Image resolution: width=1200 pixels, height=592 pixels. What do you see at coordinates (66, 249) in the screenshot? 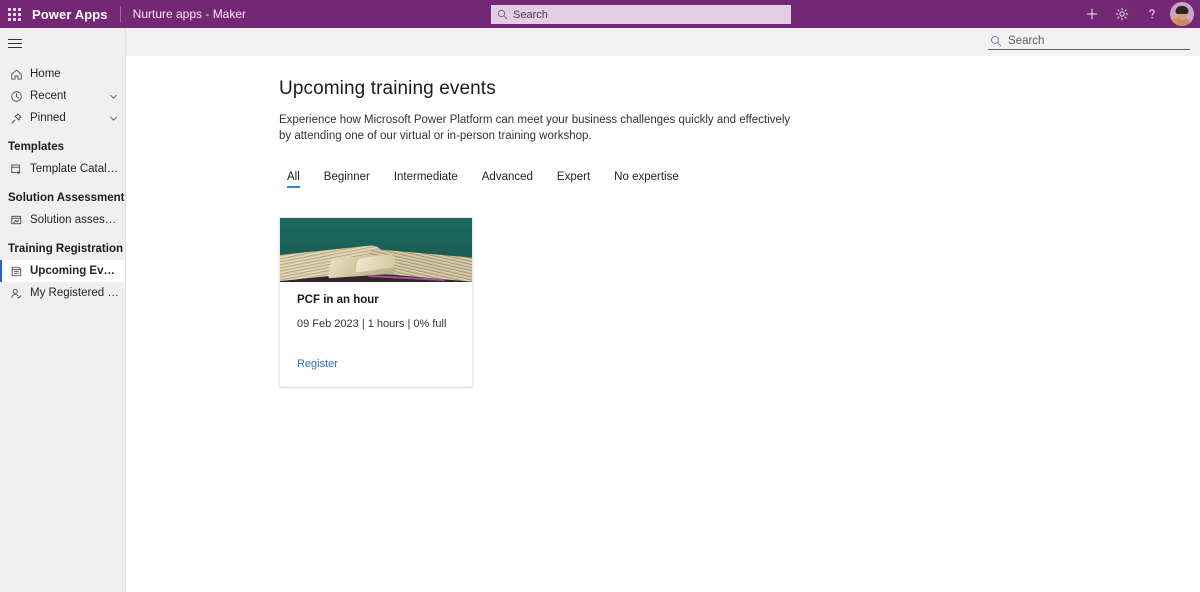
I see `sidebar-group-title-training-registration: Training Registration` at bounding box center [66, 249].